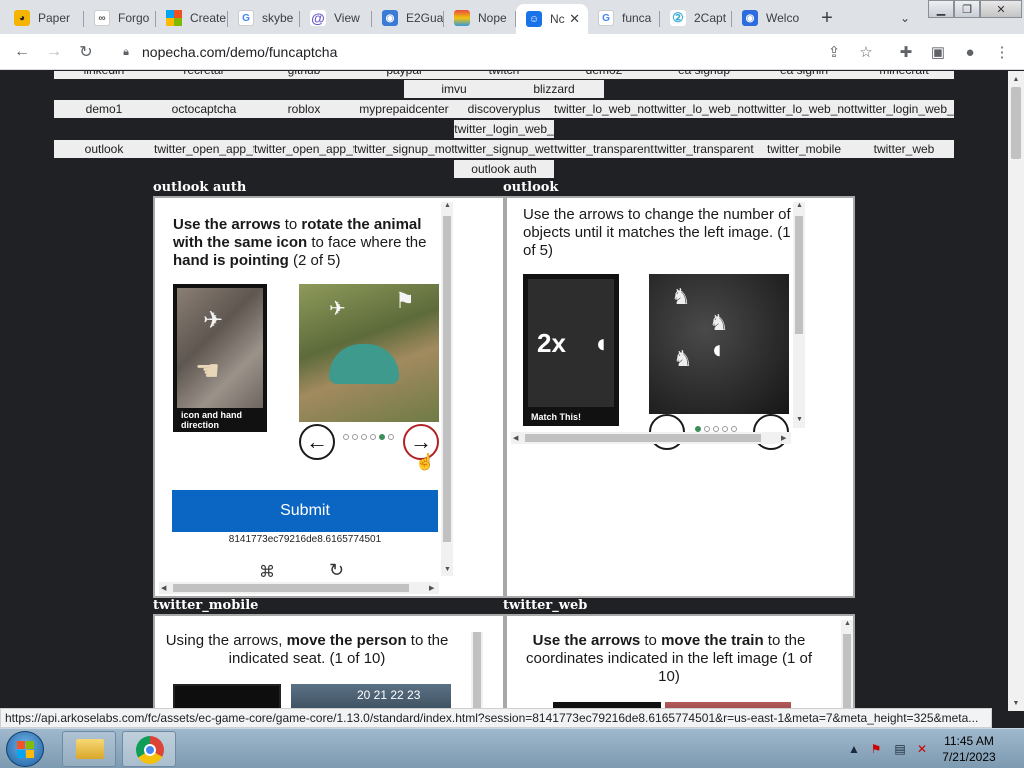 The width and height of the screenshot is (1024, 768). I want to click on scroll-down-arrow-icon: ▼, so click(1016, 703).